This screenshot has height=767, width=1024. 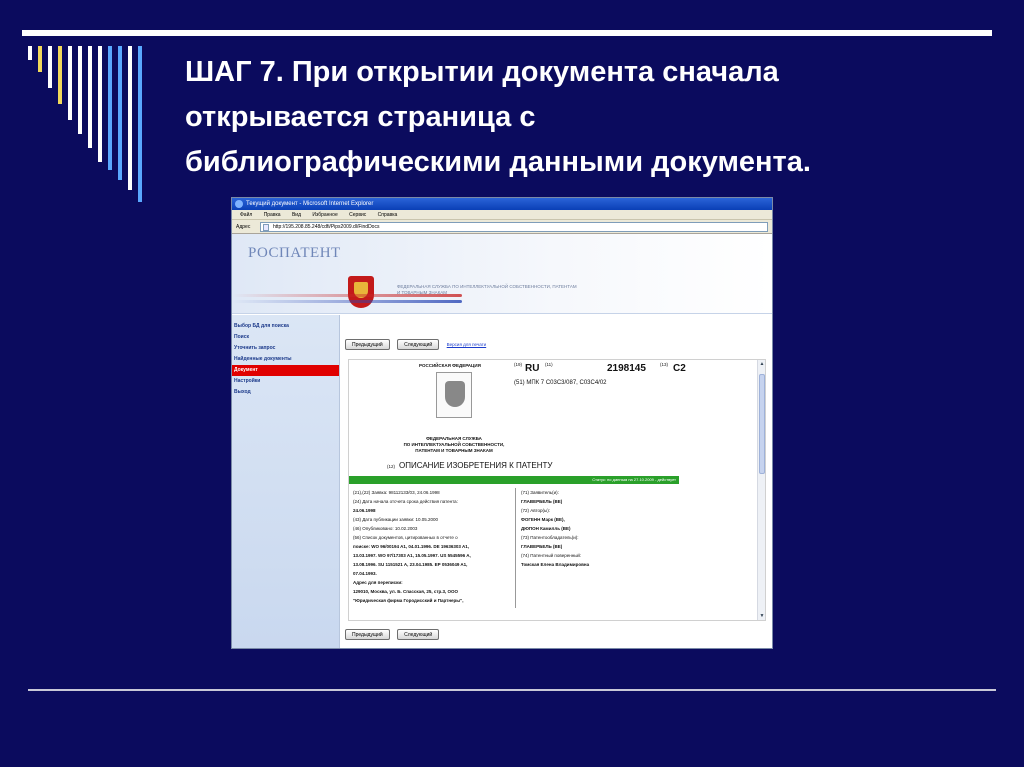 What do you see at coordinates (347, 301) in the screenshot?
I see `flag-wave-blue` at bounding box center [347, 301].